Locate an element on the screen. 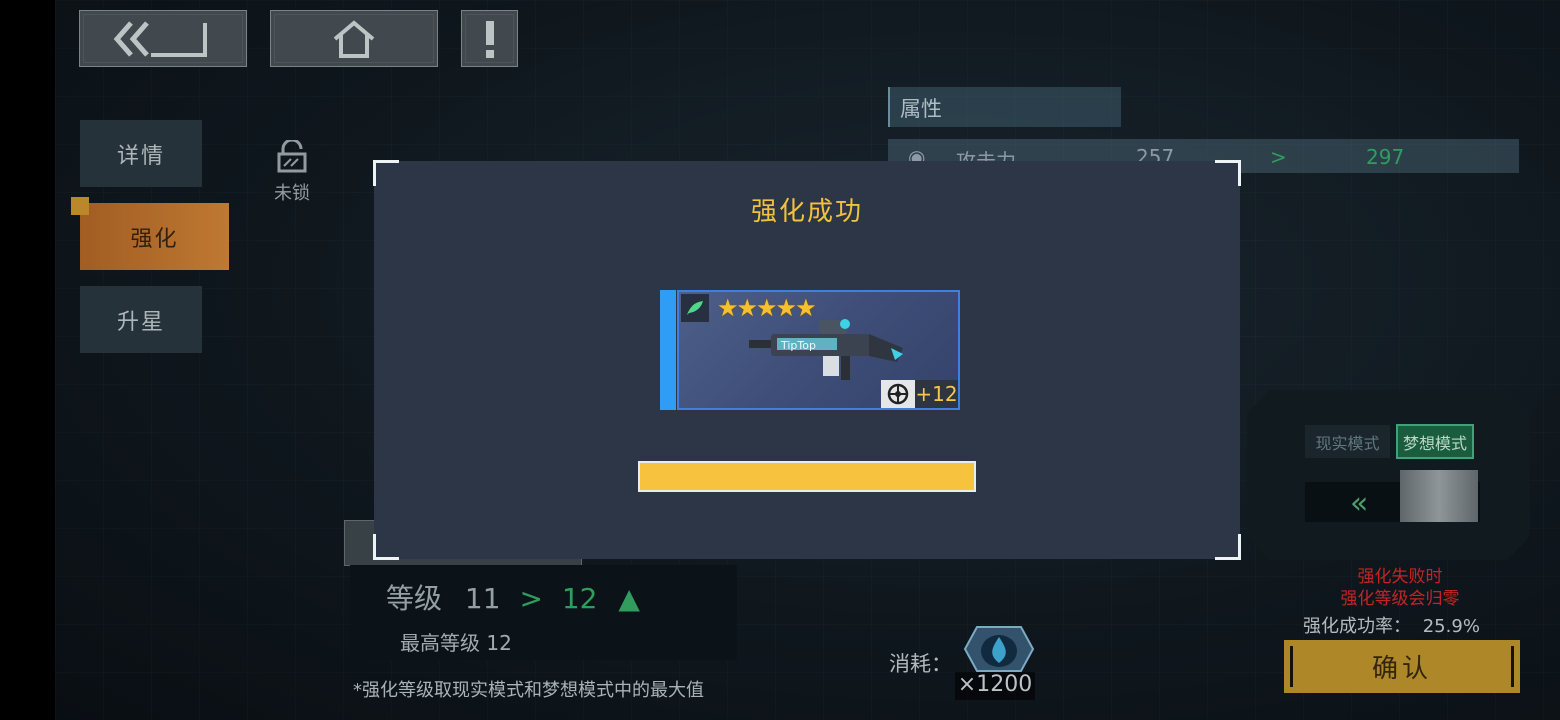 The height and width of the screenshot is (720, 1560). leaf-icon is located at coordinates (695, 308).